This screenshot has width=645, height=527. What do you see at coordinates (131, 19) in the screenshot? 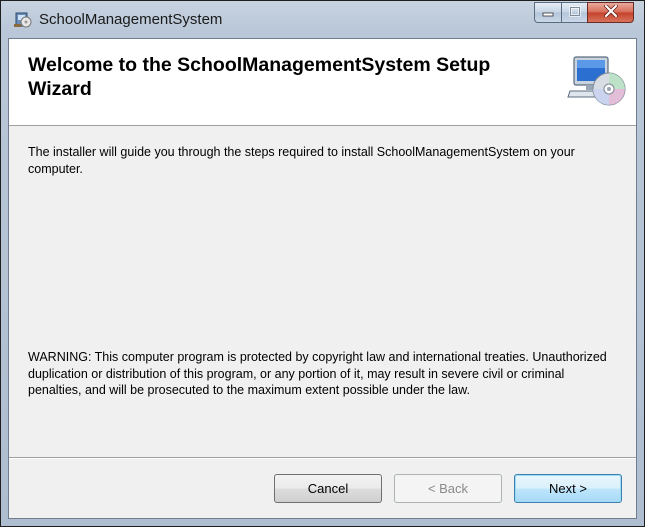
I see `window-title: SchoolManagementSystem` at bounding box center [131, 19].